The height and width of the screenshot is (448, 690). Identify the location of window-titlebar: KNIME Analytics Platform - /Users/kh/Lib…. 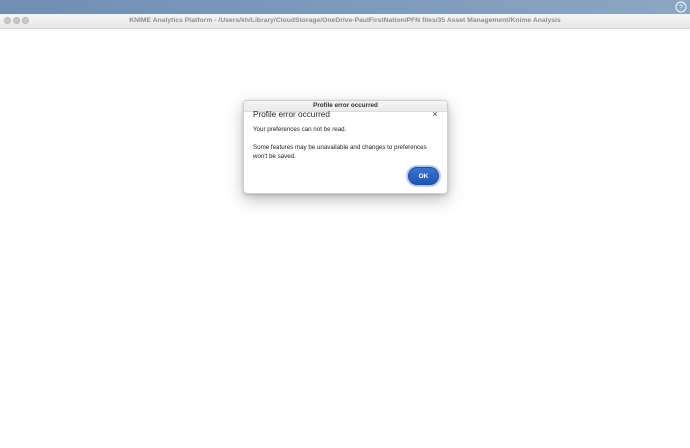
(345, 21).